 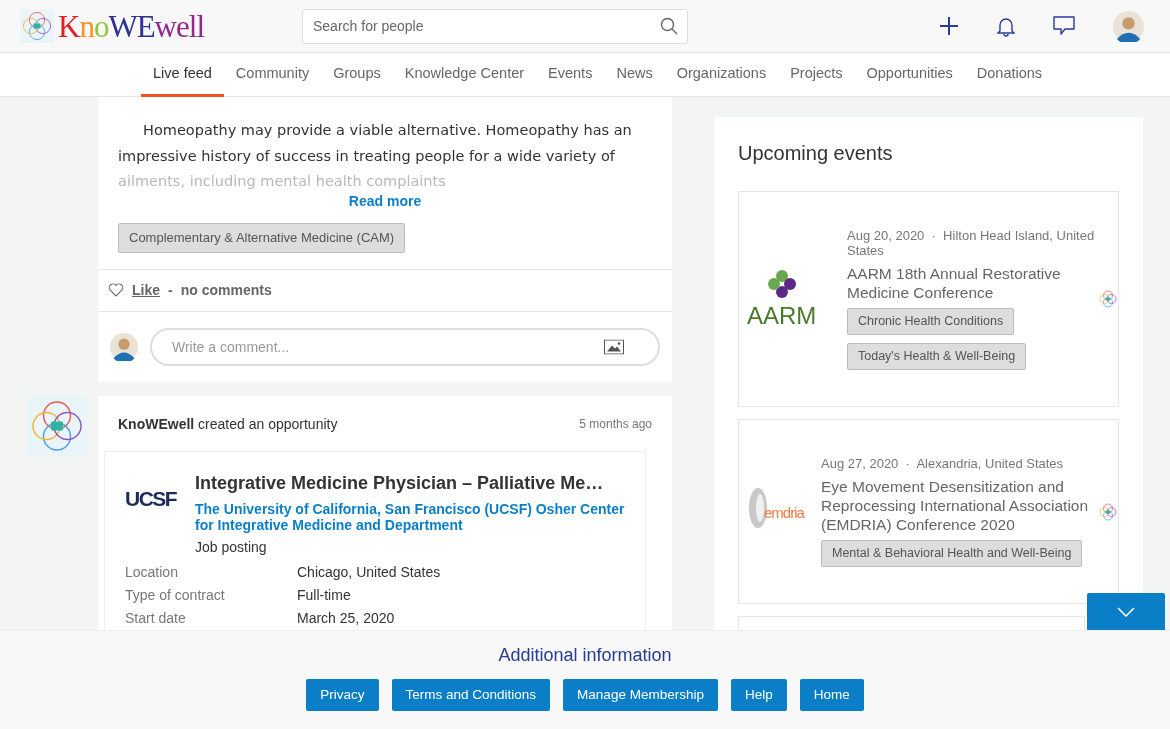 What do you see at coordinates (231, 547) in the screenshot?
I see `job-type: Job posting` at bounding box center [231, 547].